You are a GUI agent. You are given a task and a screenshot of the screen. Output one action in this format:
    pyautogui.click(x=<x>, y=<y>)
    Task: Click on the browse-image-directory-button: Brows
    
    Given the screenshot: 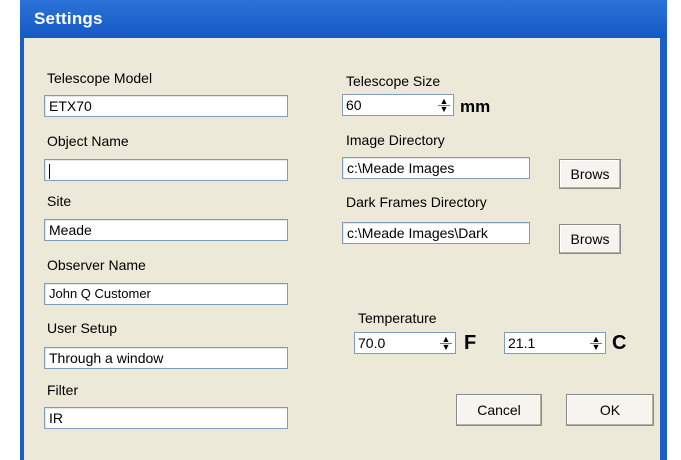 What is the action you would take?
    pyautogui.click(x=590, y=174)
    